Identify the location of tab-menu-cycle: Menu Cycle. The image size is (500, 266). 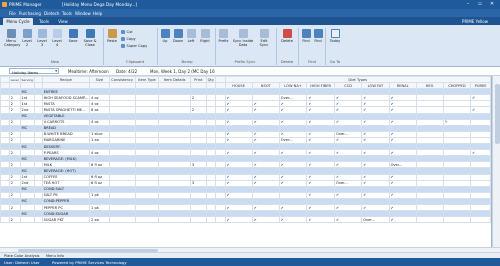
(18, 21).